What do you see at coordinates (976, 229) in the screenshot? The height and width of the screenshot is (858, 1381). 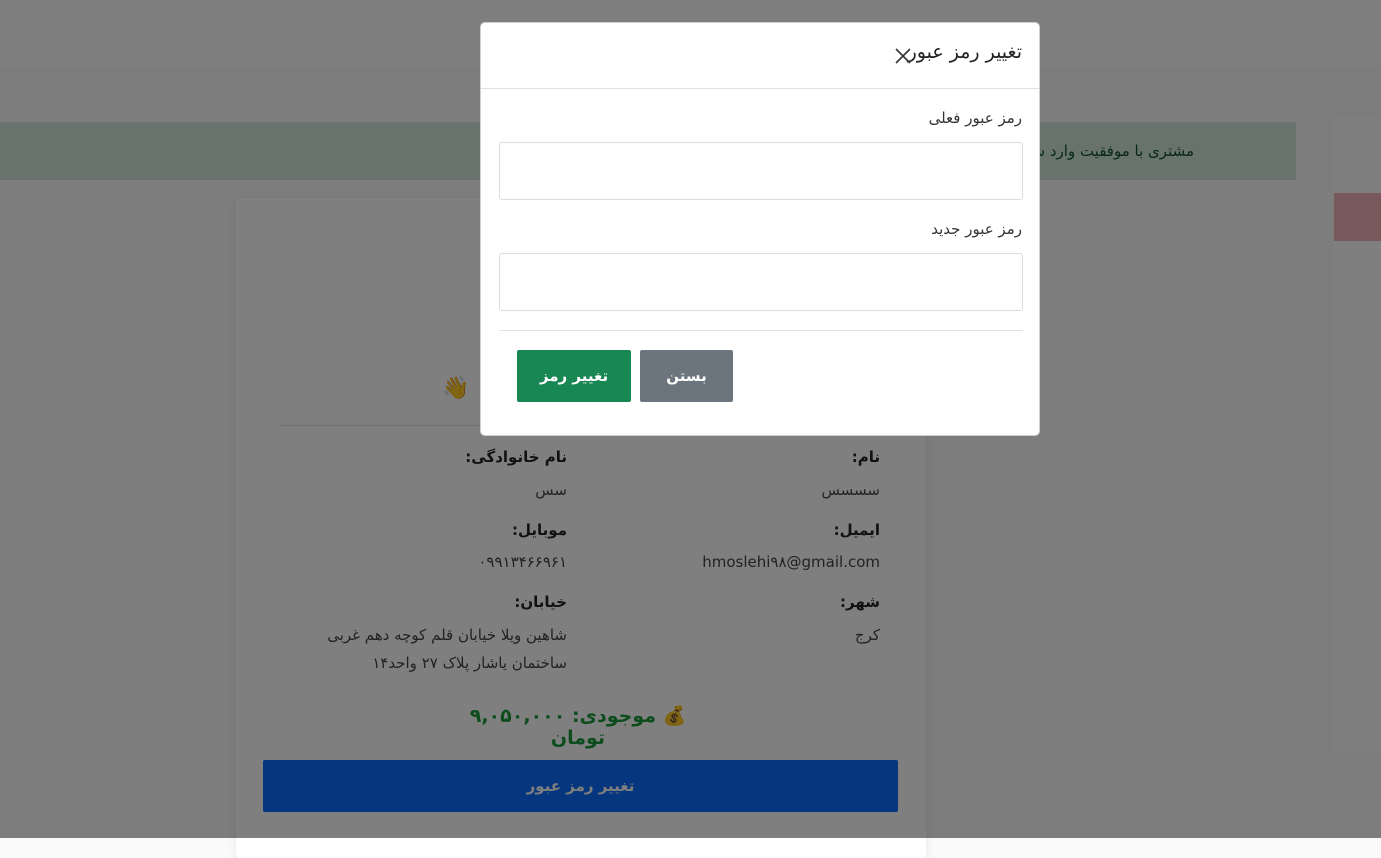 I see `new-password-label: رمز عبور جدید` at bounding box center [976, 229].